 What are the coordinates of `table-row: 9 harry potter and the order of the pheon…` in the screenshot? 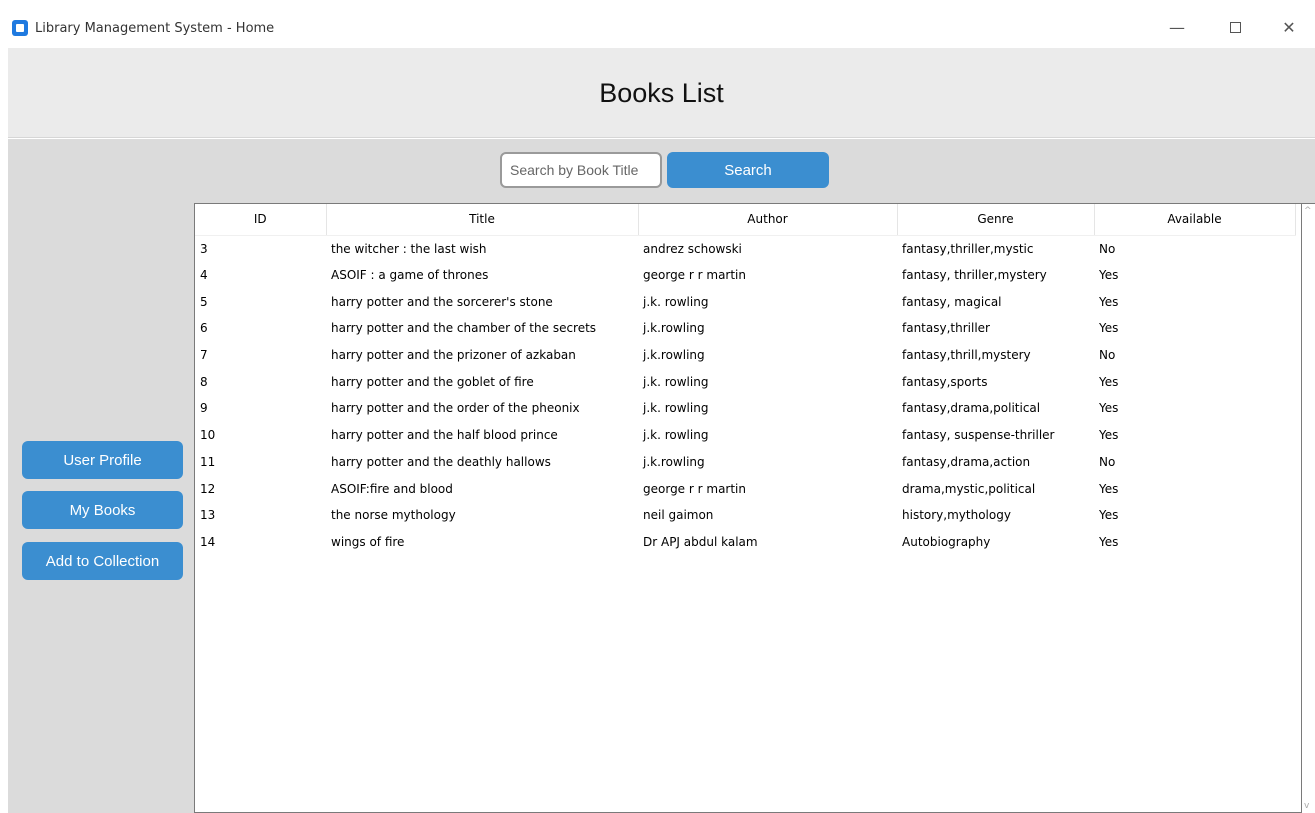 It's located at (745, 408).